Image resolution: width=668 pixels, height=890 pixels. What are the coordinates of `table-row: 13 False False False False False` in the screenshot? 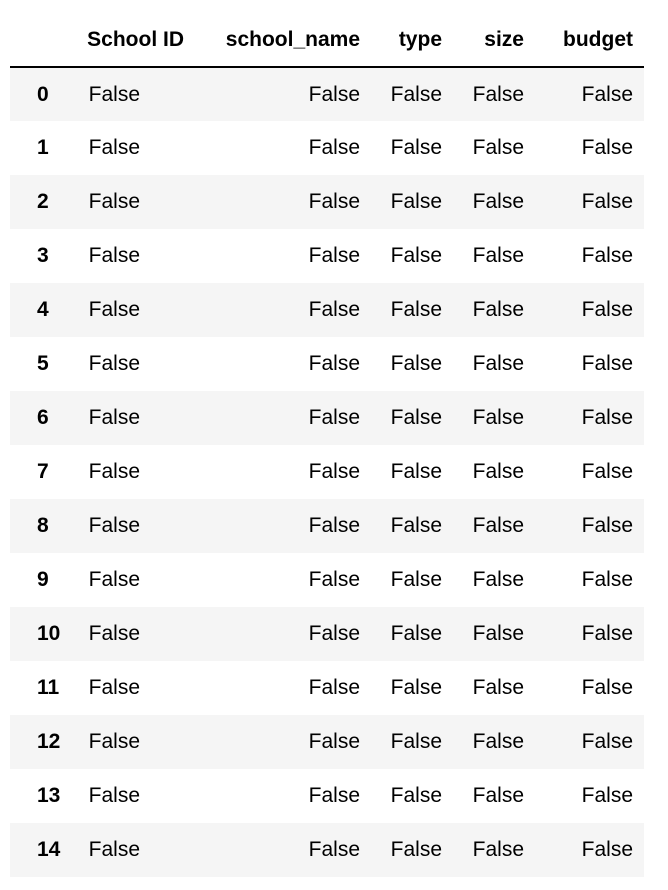 It's located at (327, 796).